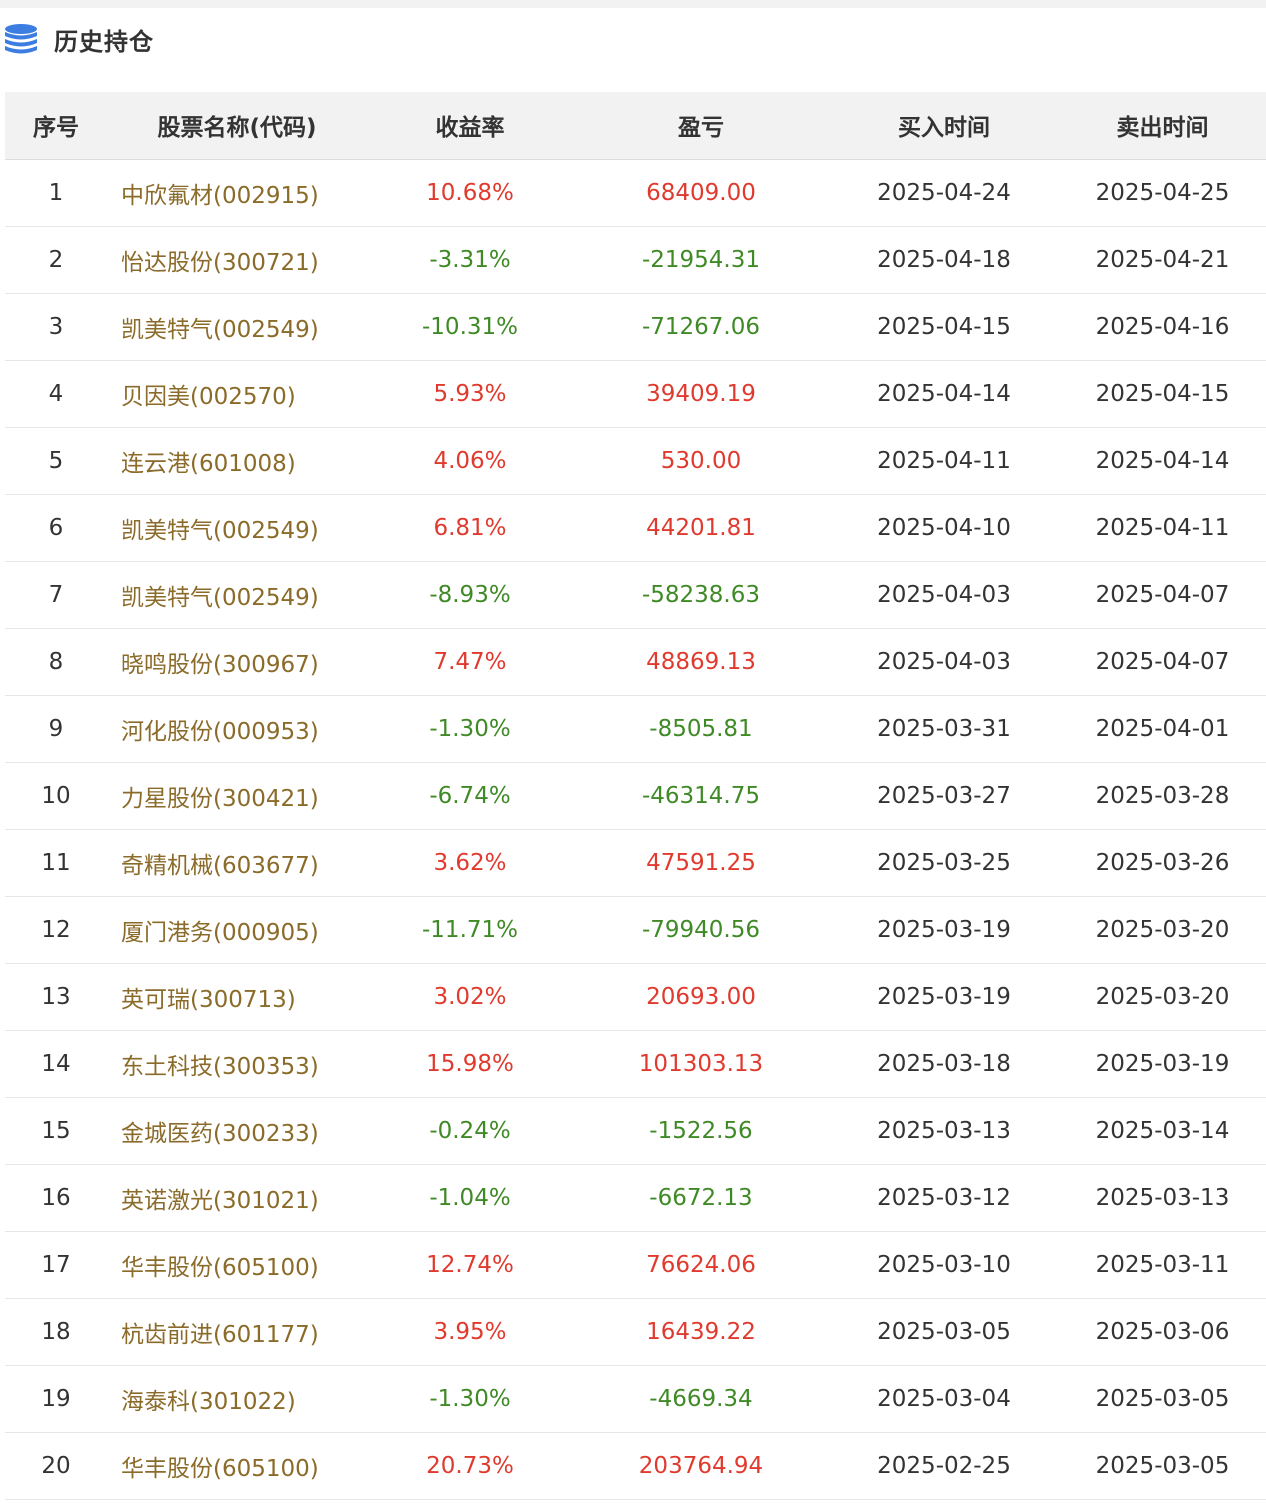  Describe the element at coordinates (470, 126) in the screenshot. I see `column-header-rate: 收益率` at that location.